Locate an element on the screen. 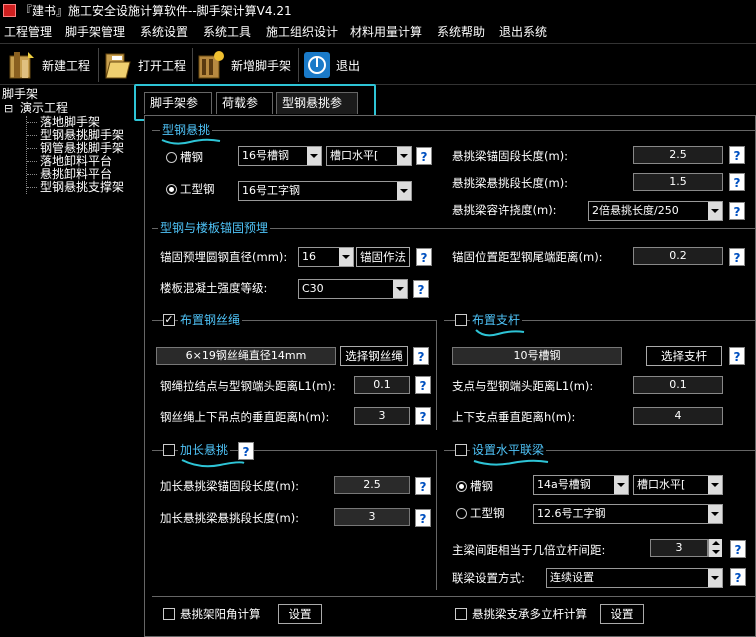 Image resolution: width=756 pixels, height=637 pixels. anchor-distance-input: 0.2 is located at coordinates (678, 256).